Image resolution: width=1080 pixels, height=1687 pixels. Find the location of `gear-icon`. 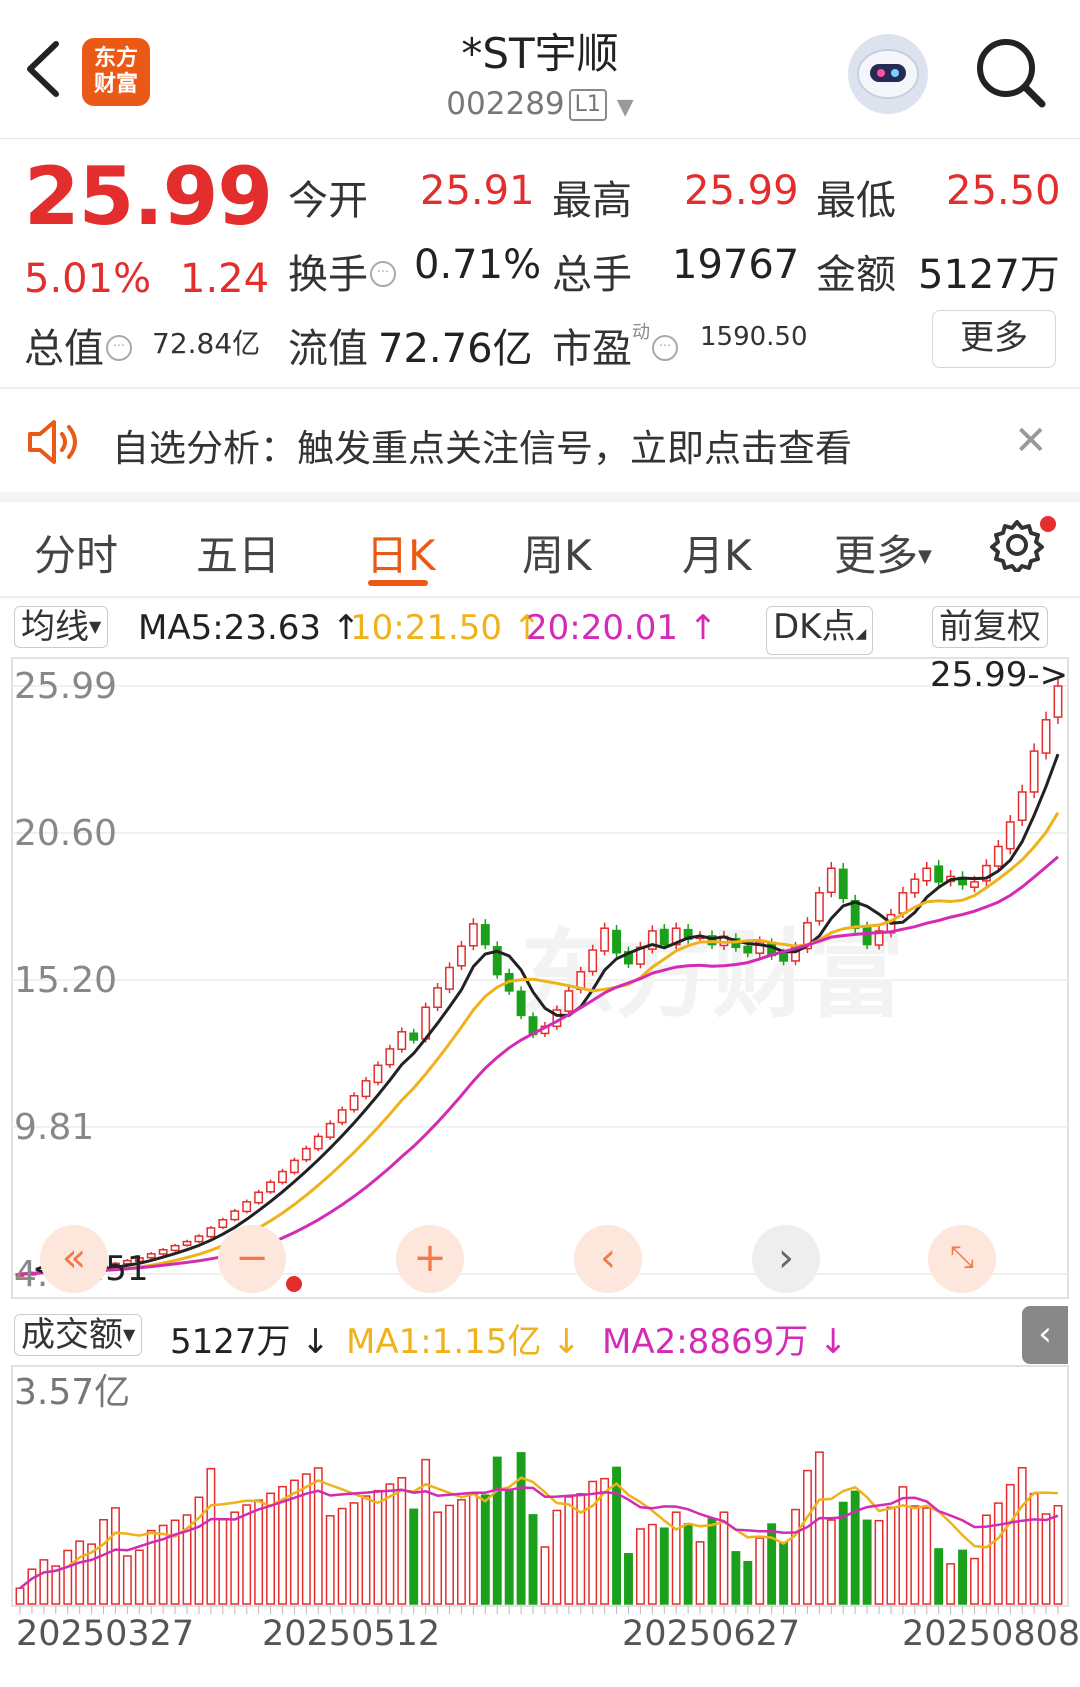

gear-icon is located at coordinates (1017, 545).